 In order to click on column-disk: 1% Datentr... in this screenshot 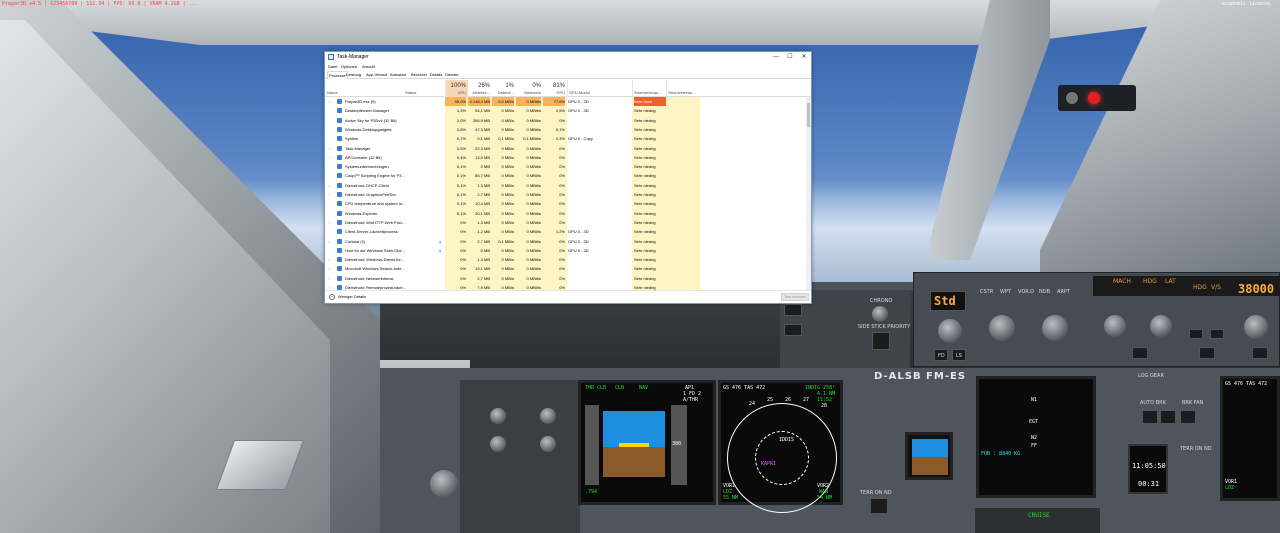, I will do `click(504, 88)`.